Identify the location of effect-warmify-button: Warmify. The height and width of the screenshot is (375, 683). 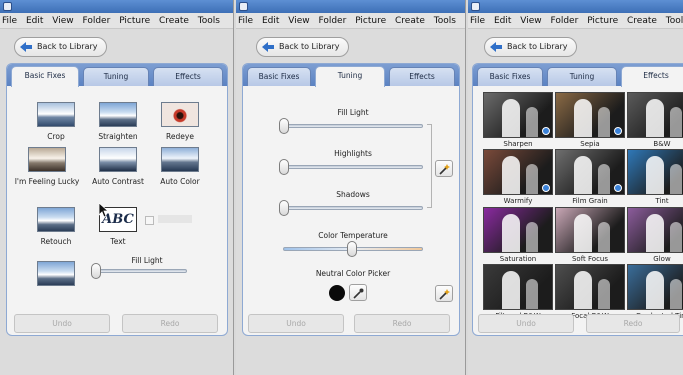
(518, 178).